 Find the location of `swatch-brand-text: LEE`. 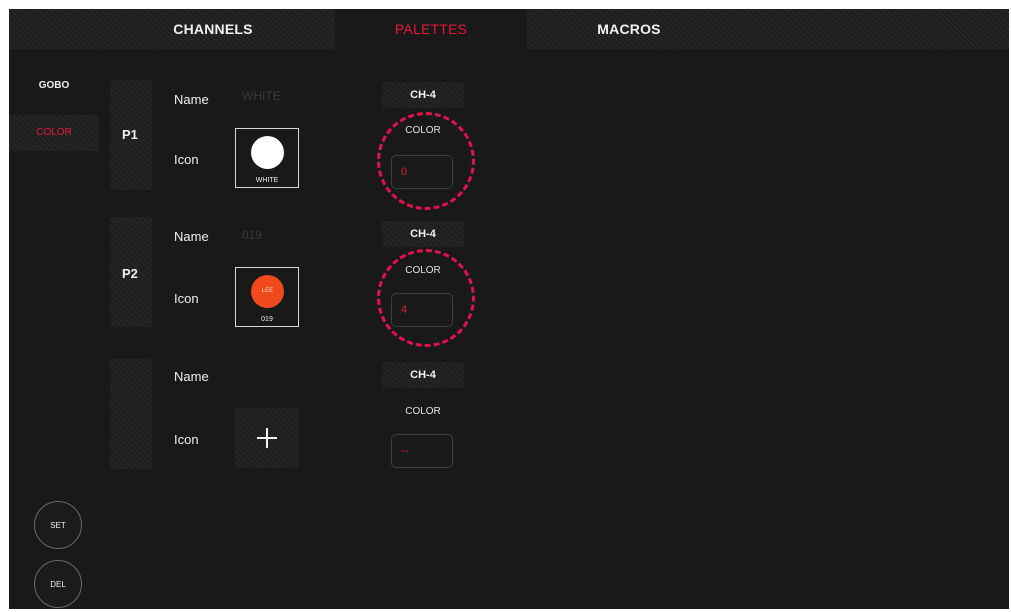

swatch-brand-text: LEE is located at coordinates (267, 291).